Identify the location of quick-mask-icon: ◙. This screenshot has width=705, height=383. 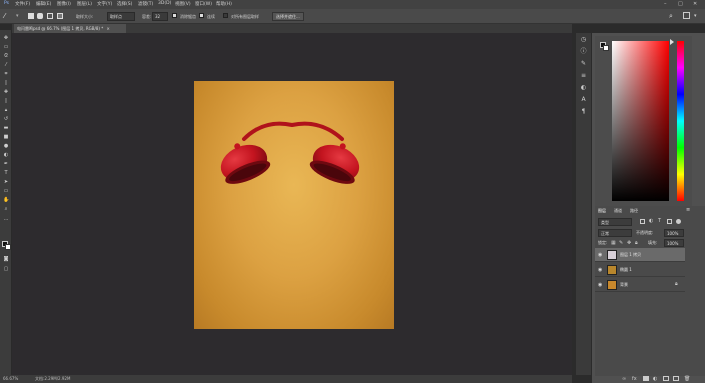
(6, 259).